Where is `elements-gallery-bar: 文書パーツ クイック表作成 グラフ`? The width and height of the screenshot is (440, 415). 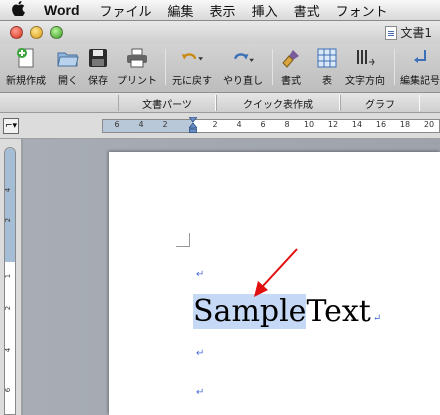 elements-gallery-bar: 文書パーツ クイック表作成 グラフ is located at coordinates (220, 103).